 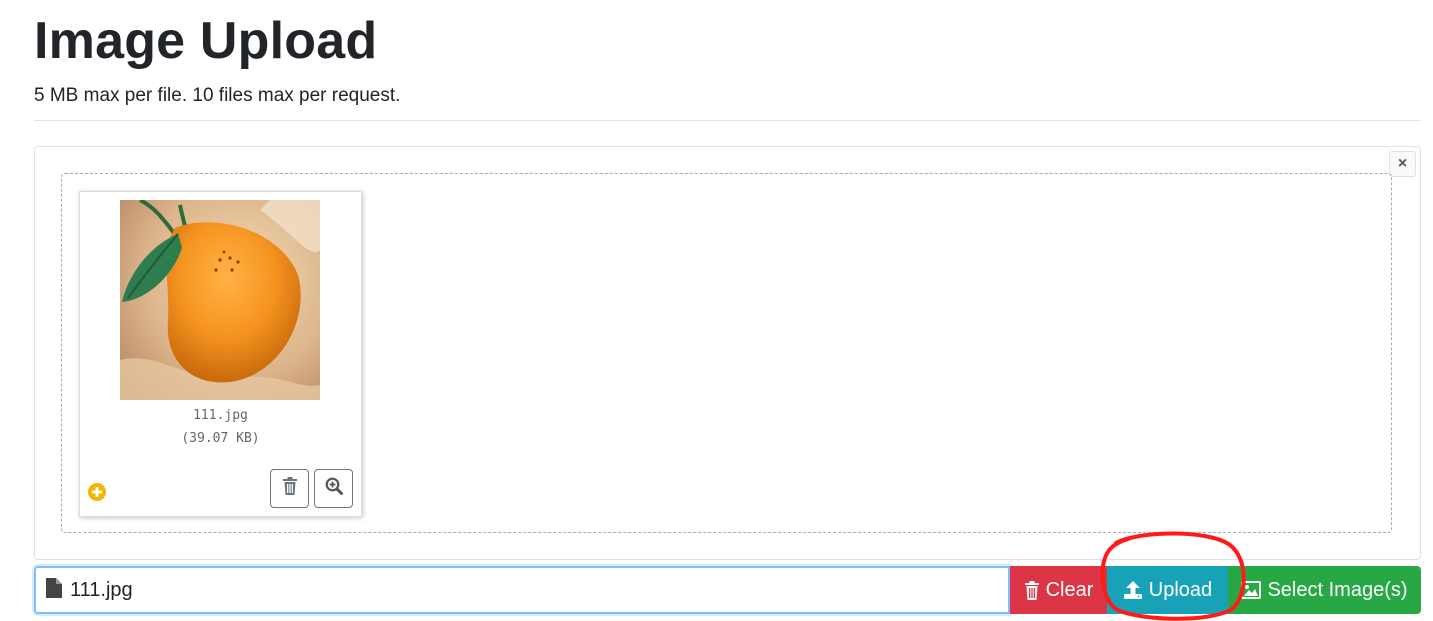 I want to click on clear-label: Clear, so click(x=1069, y=589).